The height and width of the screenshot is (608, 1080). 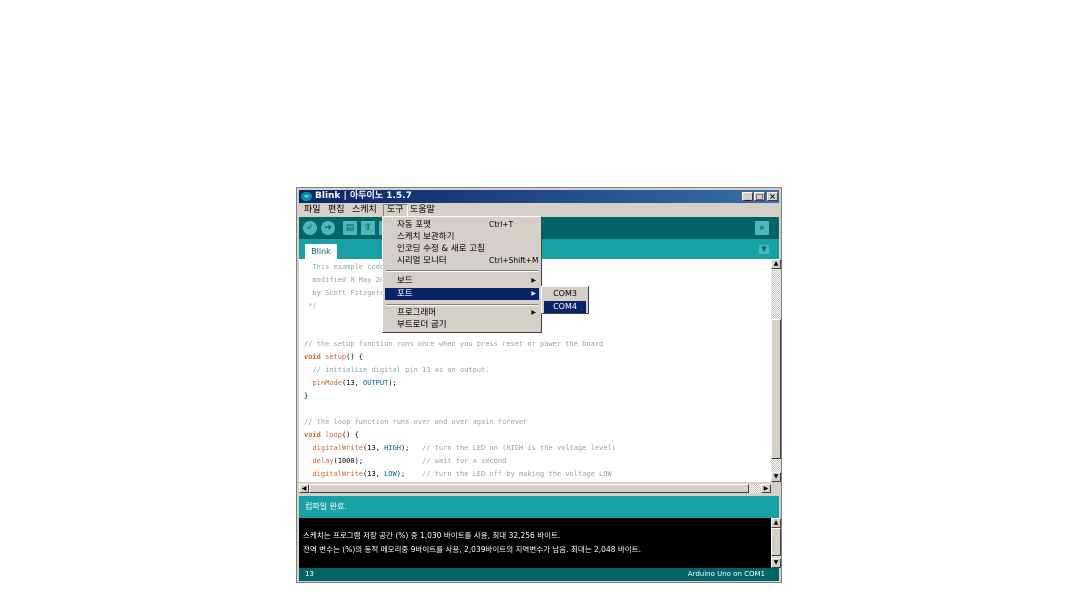 What do you see at coordinates (501, 224) in the screenshot?
I see `shortcut-label: Ctrl+T` at bounding box center [501, 224].